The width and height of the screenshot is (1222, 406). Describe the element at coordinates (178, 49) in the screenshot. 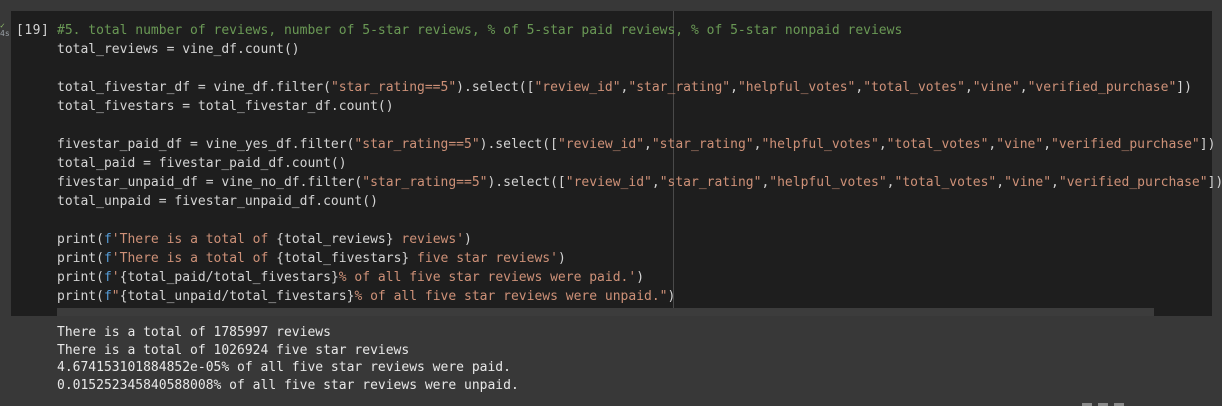

I see `code-token: total_reviews = vine_df.count()` at that location.